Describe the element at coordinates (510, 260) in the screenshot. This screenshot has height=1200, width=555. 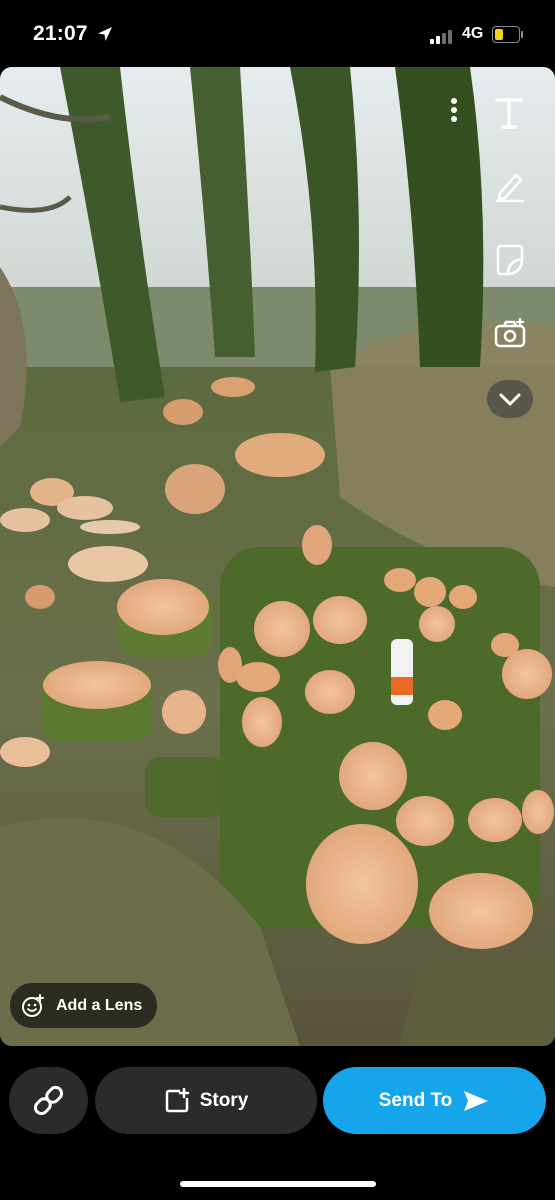
I see `sticker-icon` at that location.